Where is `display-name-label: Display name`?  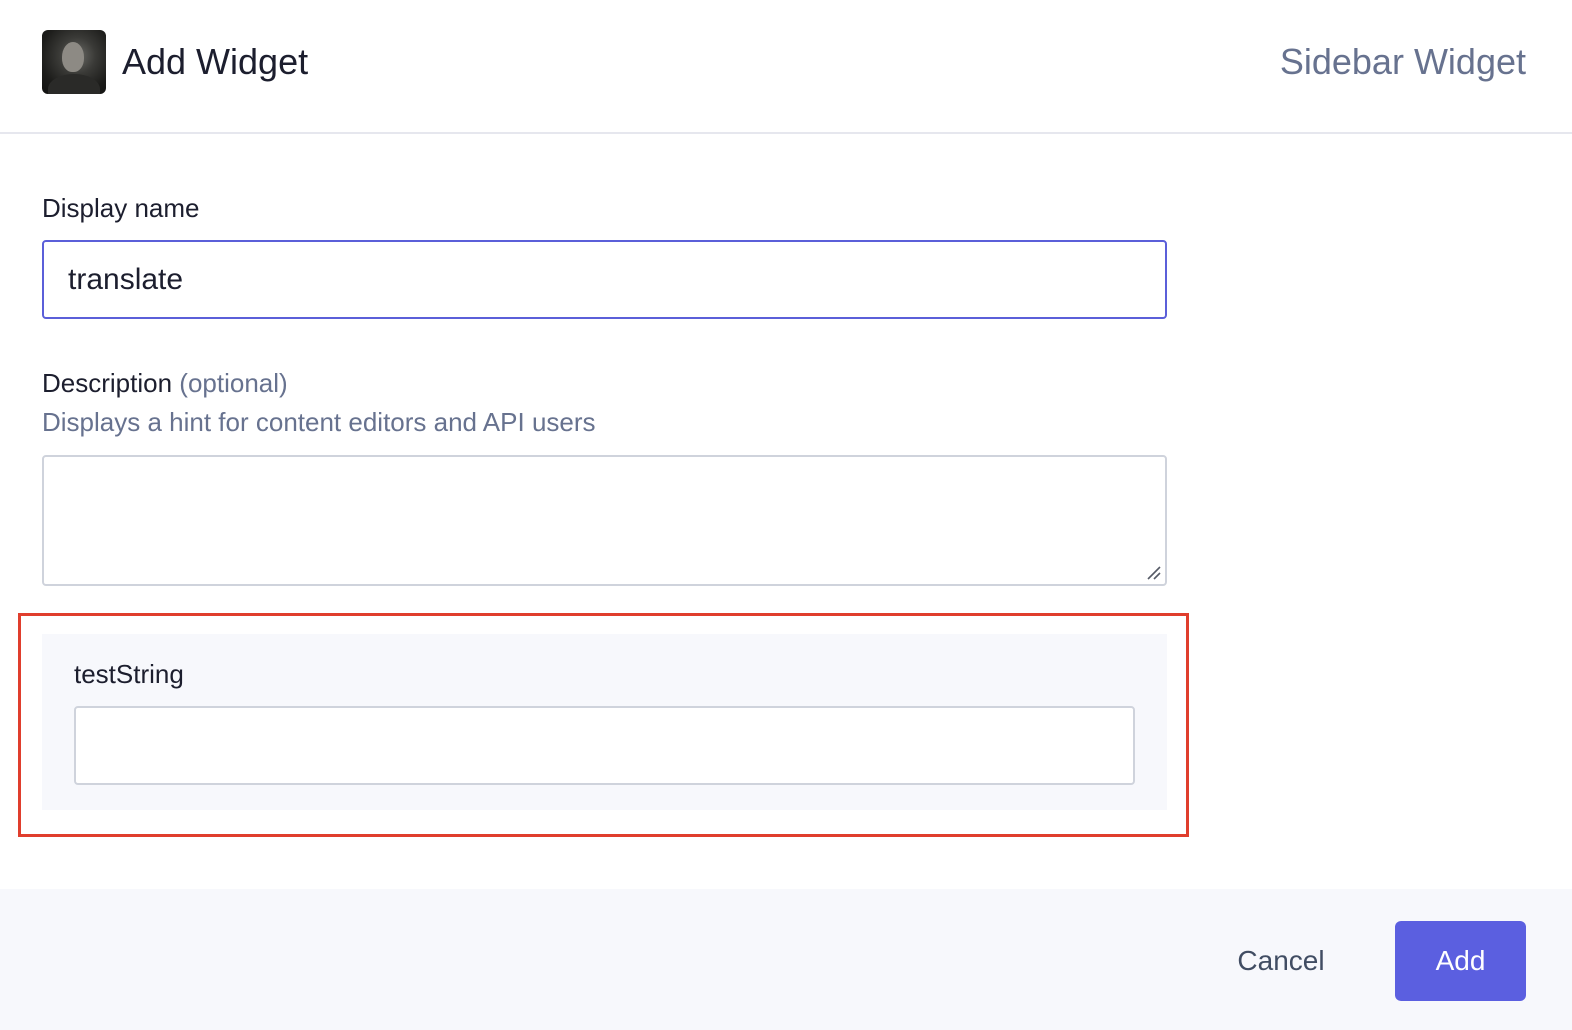
display-name-label: Display name is located at coordinates (121, 208).